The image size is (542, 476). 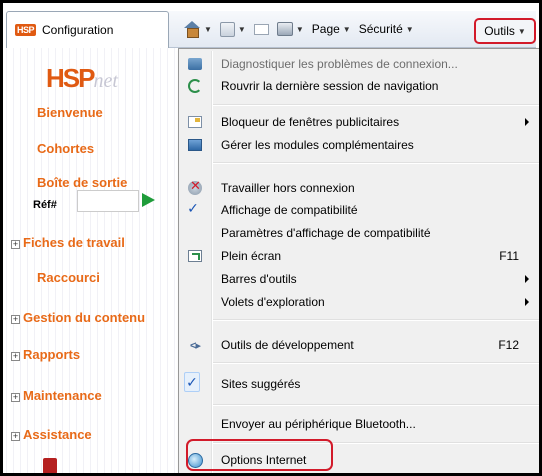 What do you see at coordinates (259, 455) in the screenshot?
I see `internet-options-highlight` at bounding box center [259, 455].